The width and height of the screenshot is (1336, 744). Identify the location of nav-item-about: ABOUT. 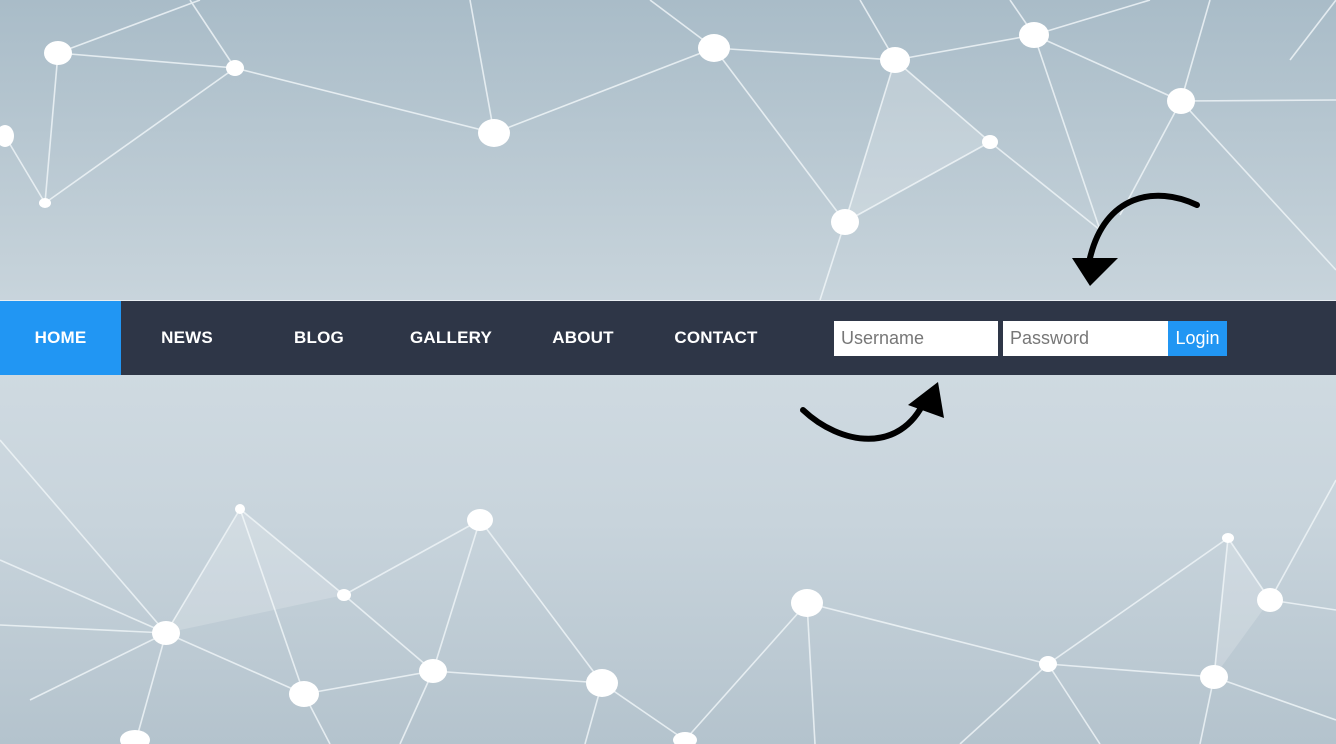
(583, 338).